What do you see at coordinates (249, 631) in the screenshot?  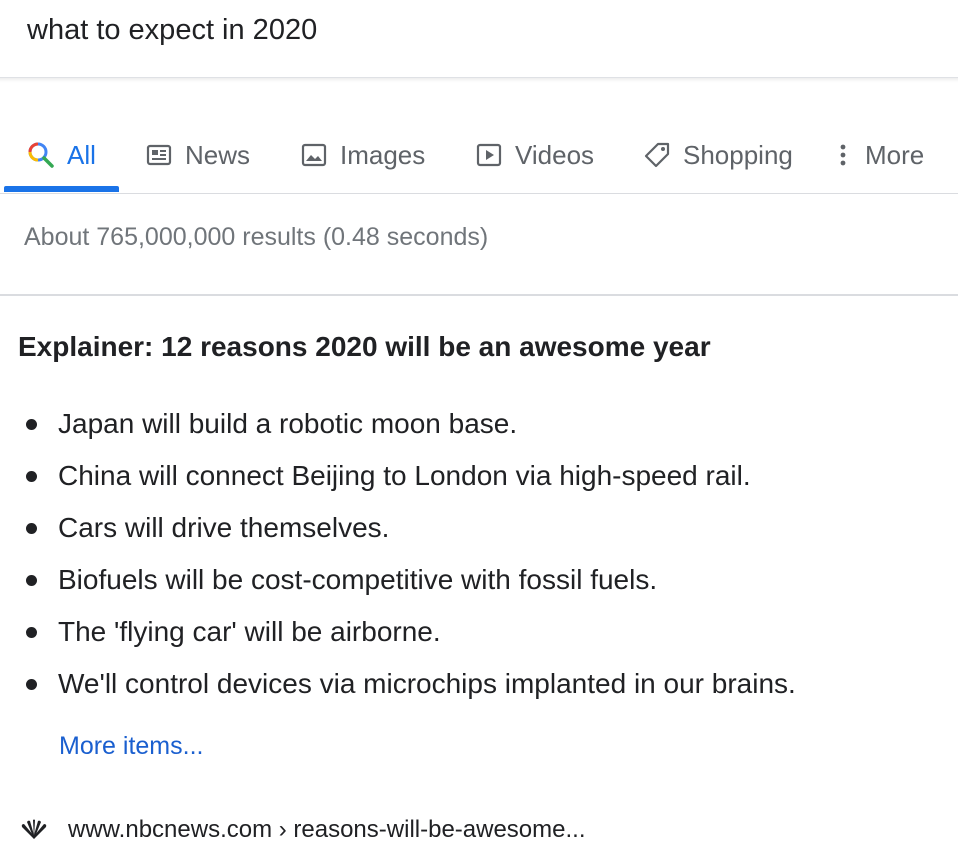 I see `list-item-text: The 'flying car' will be airborne.` at bounding box center [249, 631].